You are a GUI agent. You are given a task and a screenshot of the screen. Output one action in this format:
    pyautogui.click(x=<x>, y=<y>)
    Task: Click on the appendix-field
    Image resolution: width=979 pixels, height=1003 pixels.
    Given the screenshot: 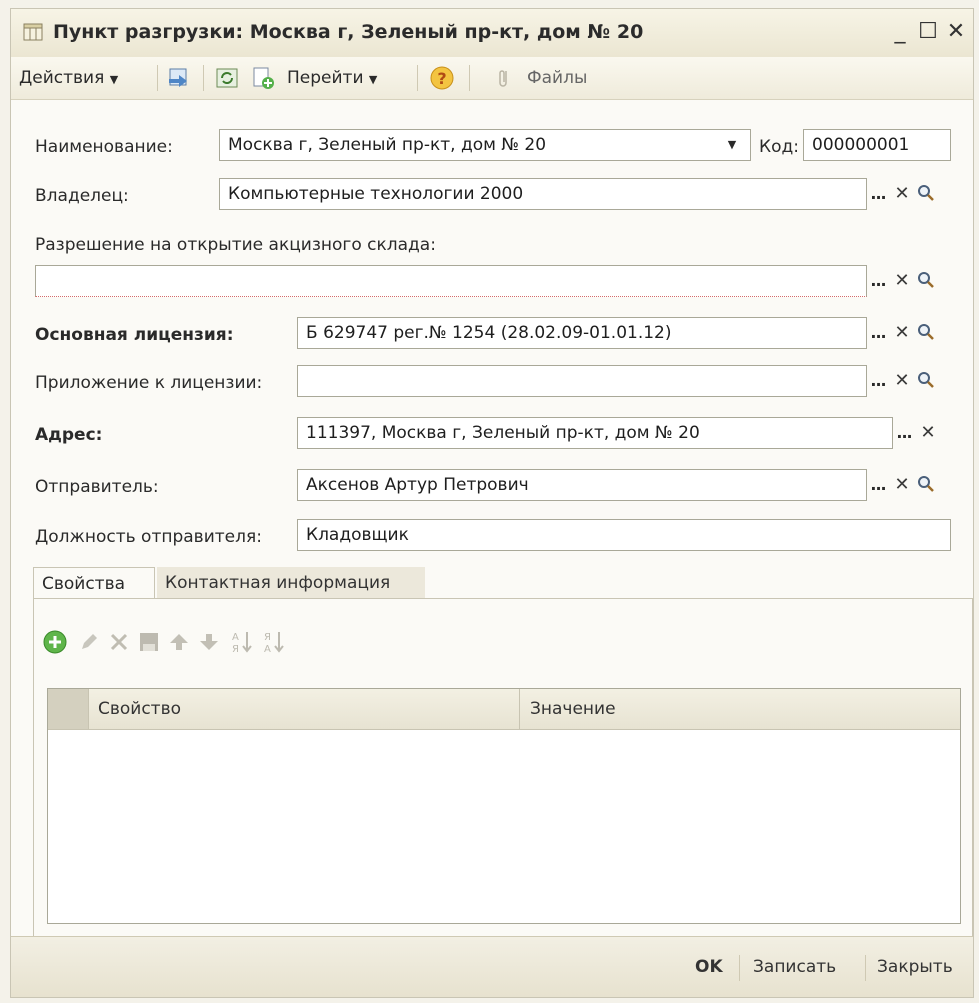 What is the action you would take?
    pyautogui.click(x=582, y=381)
    